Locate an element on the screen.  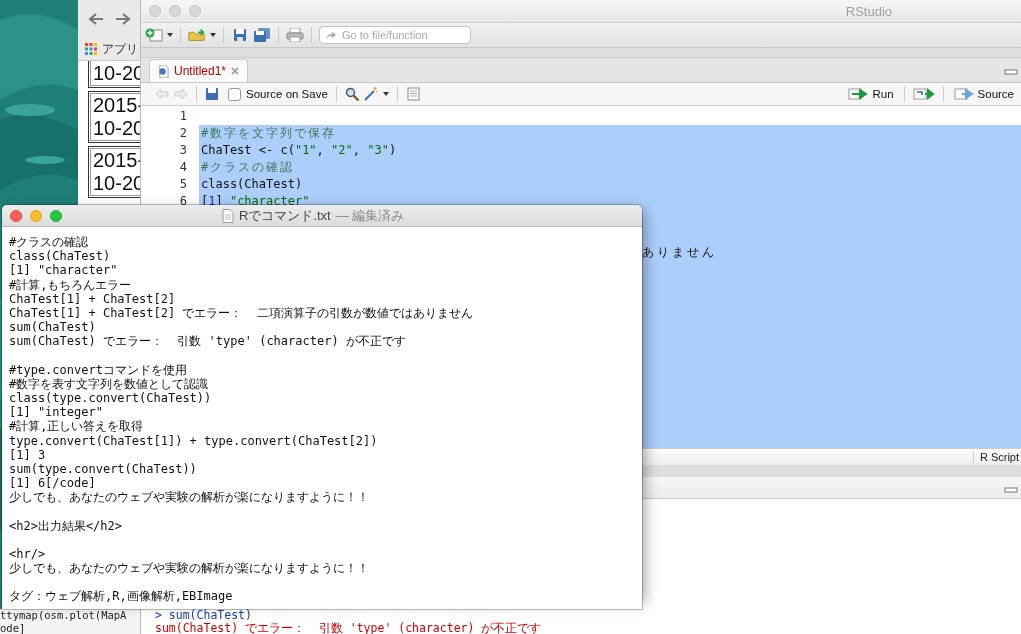
forward-icon is located at coordinates (123, 19).